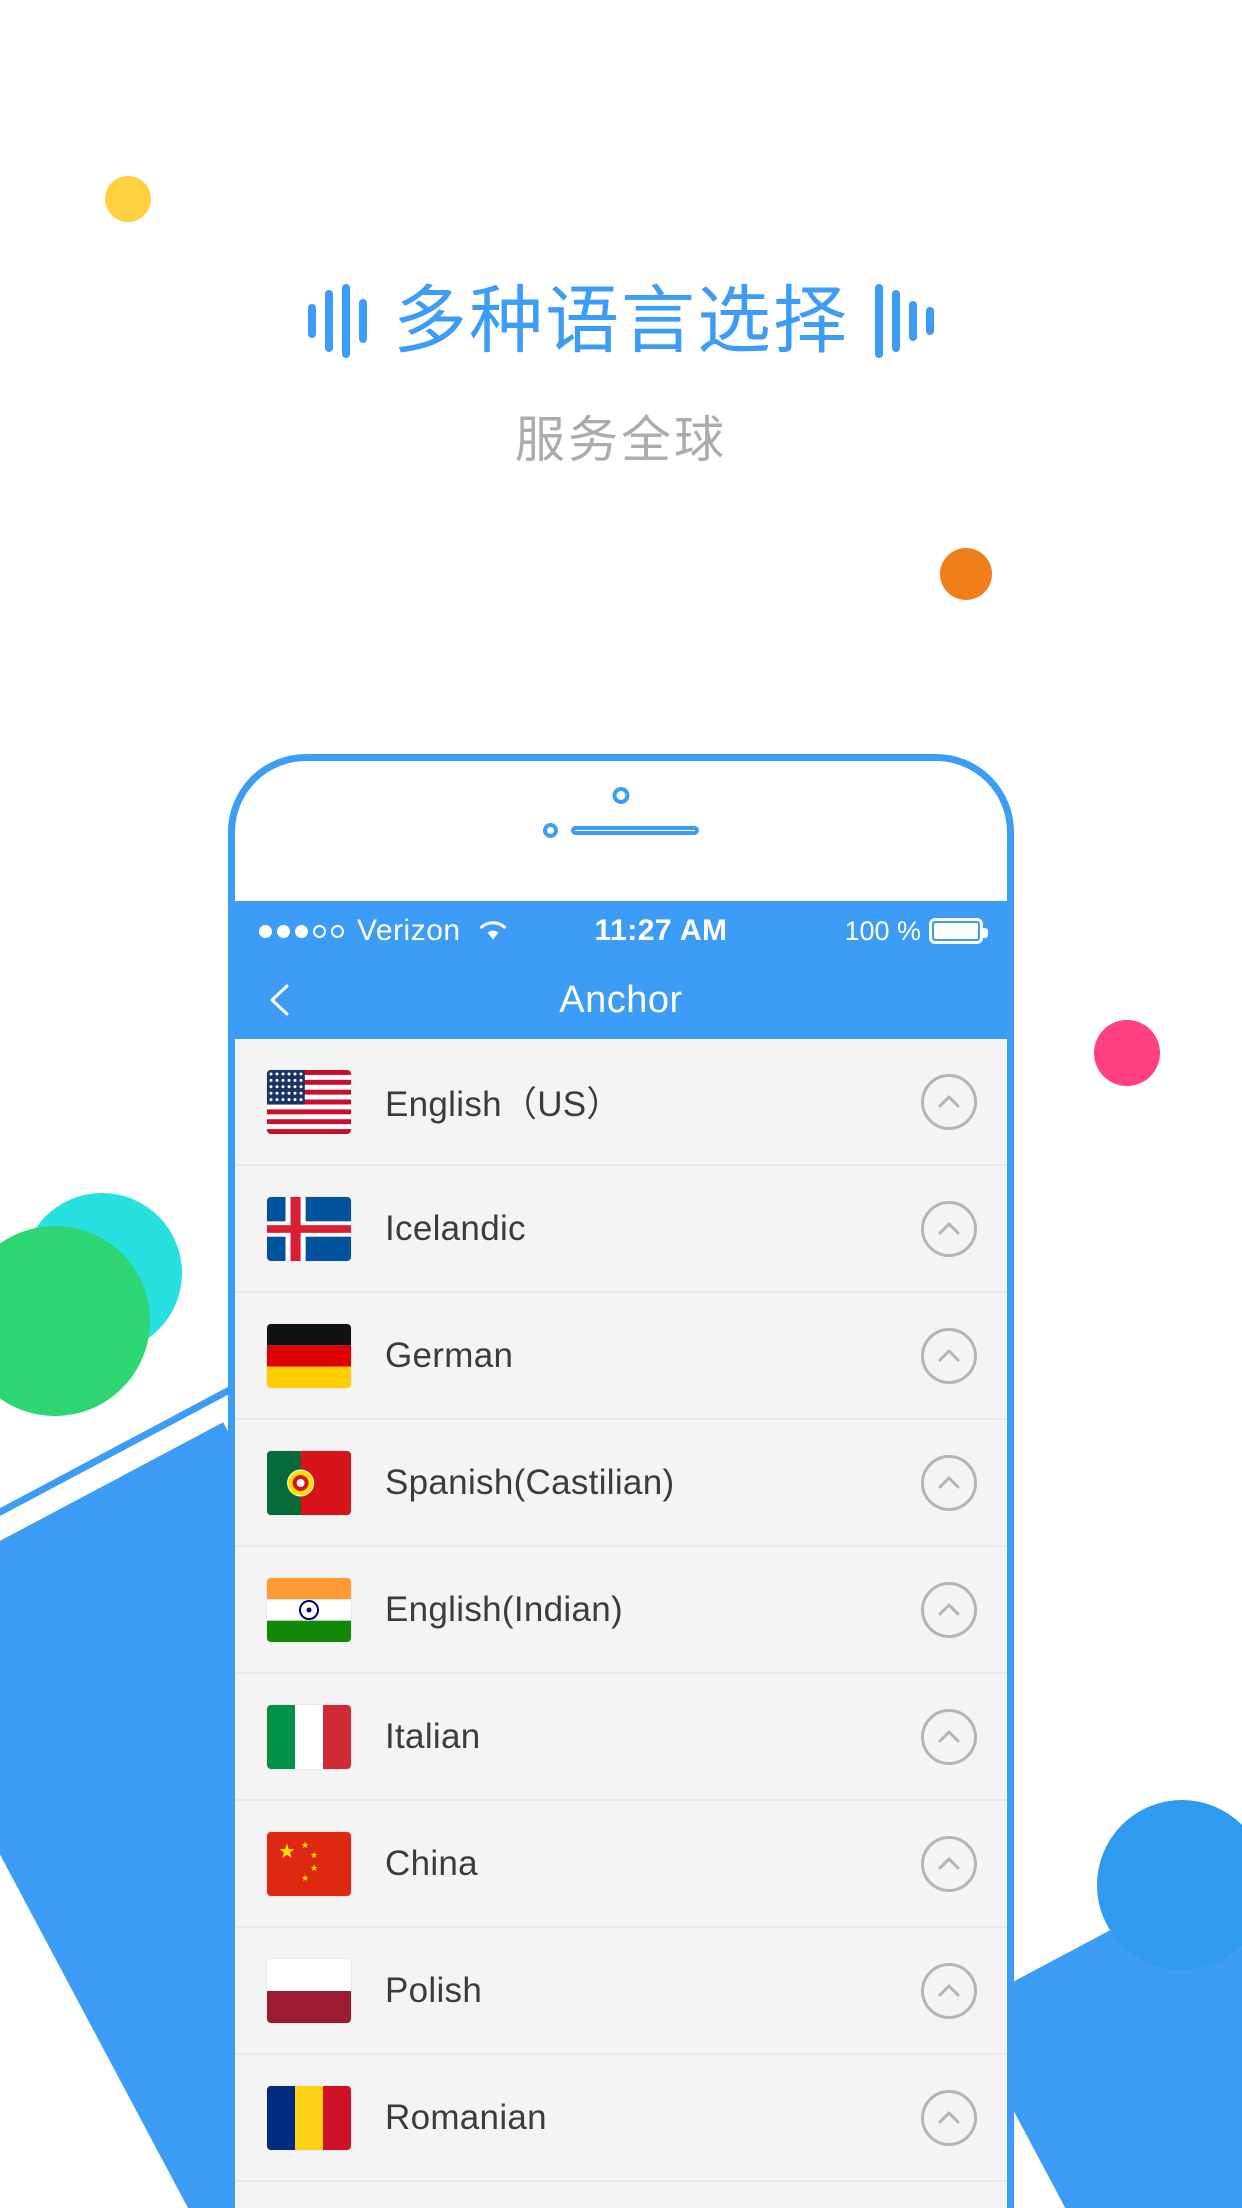 The height and width of the screenshot is (2208, 1242). Describe the element at coordinates (661, 930) in the screenshot. I see `clock-label: 11:27 AM` at that location.